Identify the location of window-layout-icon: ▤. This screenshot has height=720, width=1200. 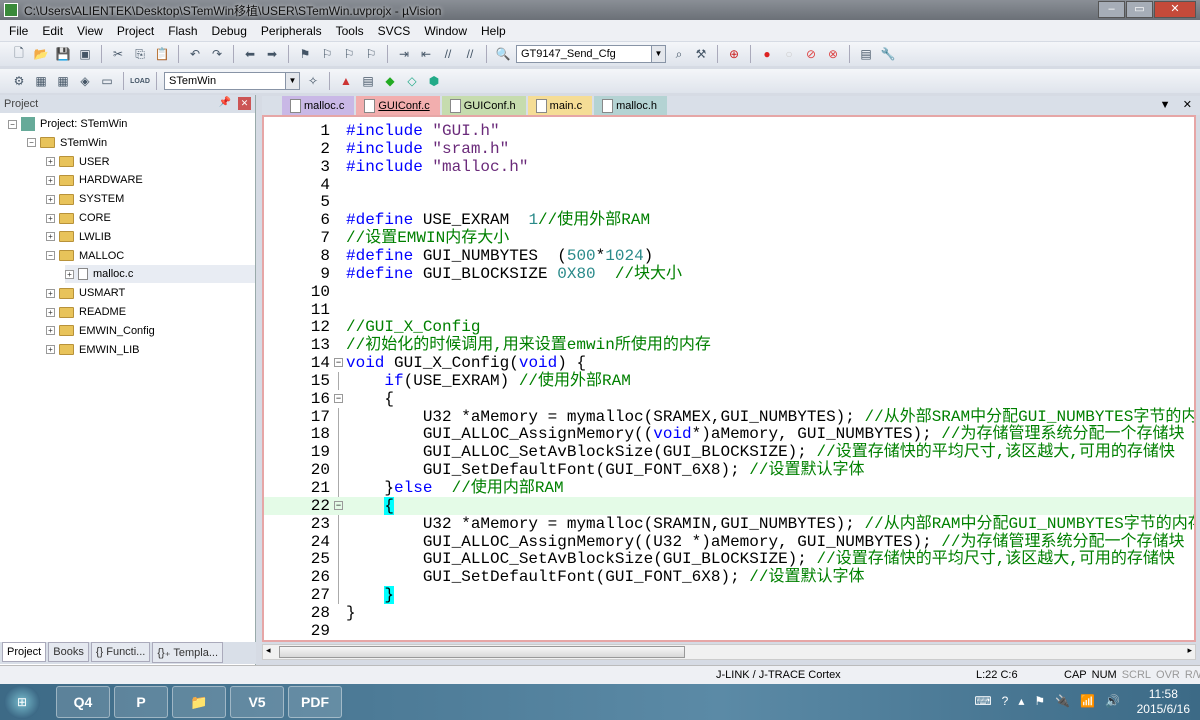
(866, 54).